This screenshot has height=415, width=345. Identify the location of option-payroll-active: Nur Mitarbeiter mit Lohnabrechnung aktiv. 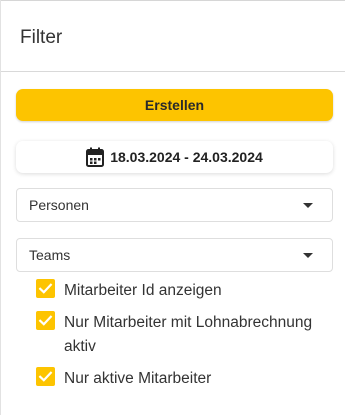
(186, 335).